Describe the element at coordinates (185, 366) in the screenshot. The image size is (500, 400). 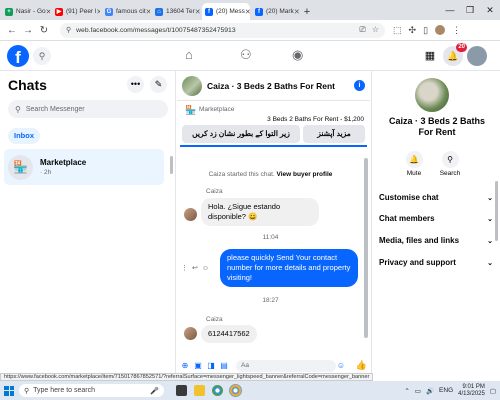
I see `plus-circle-icon: ⊕` at that location.